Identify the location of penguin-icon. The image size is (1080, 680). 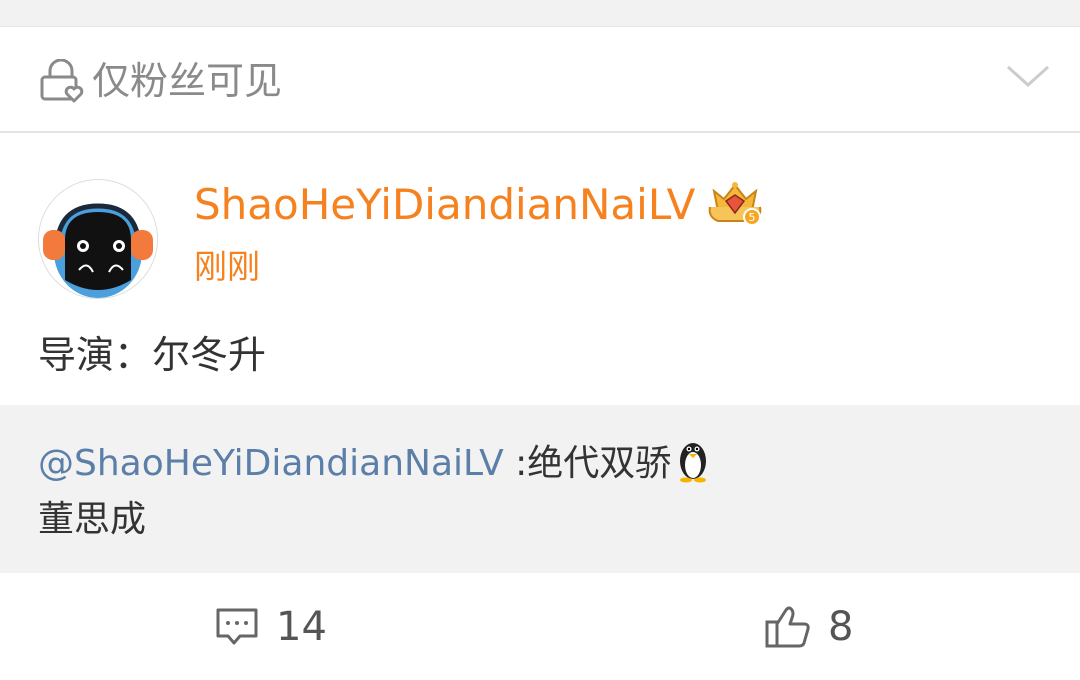
(693, 463).